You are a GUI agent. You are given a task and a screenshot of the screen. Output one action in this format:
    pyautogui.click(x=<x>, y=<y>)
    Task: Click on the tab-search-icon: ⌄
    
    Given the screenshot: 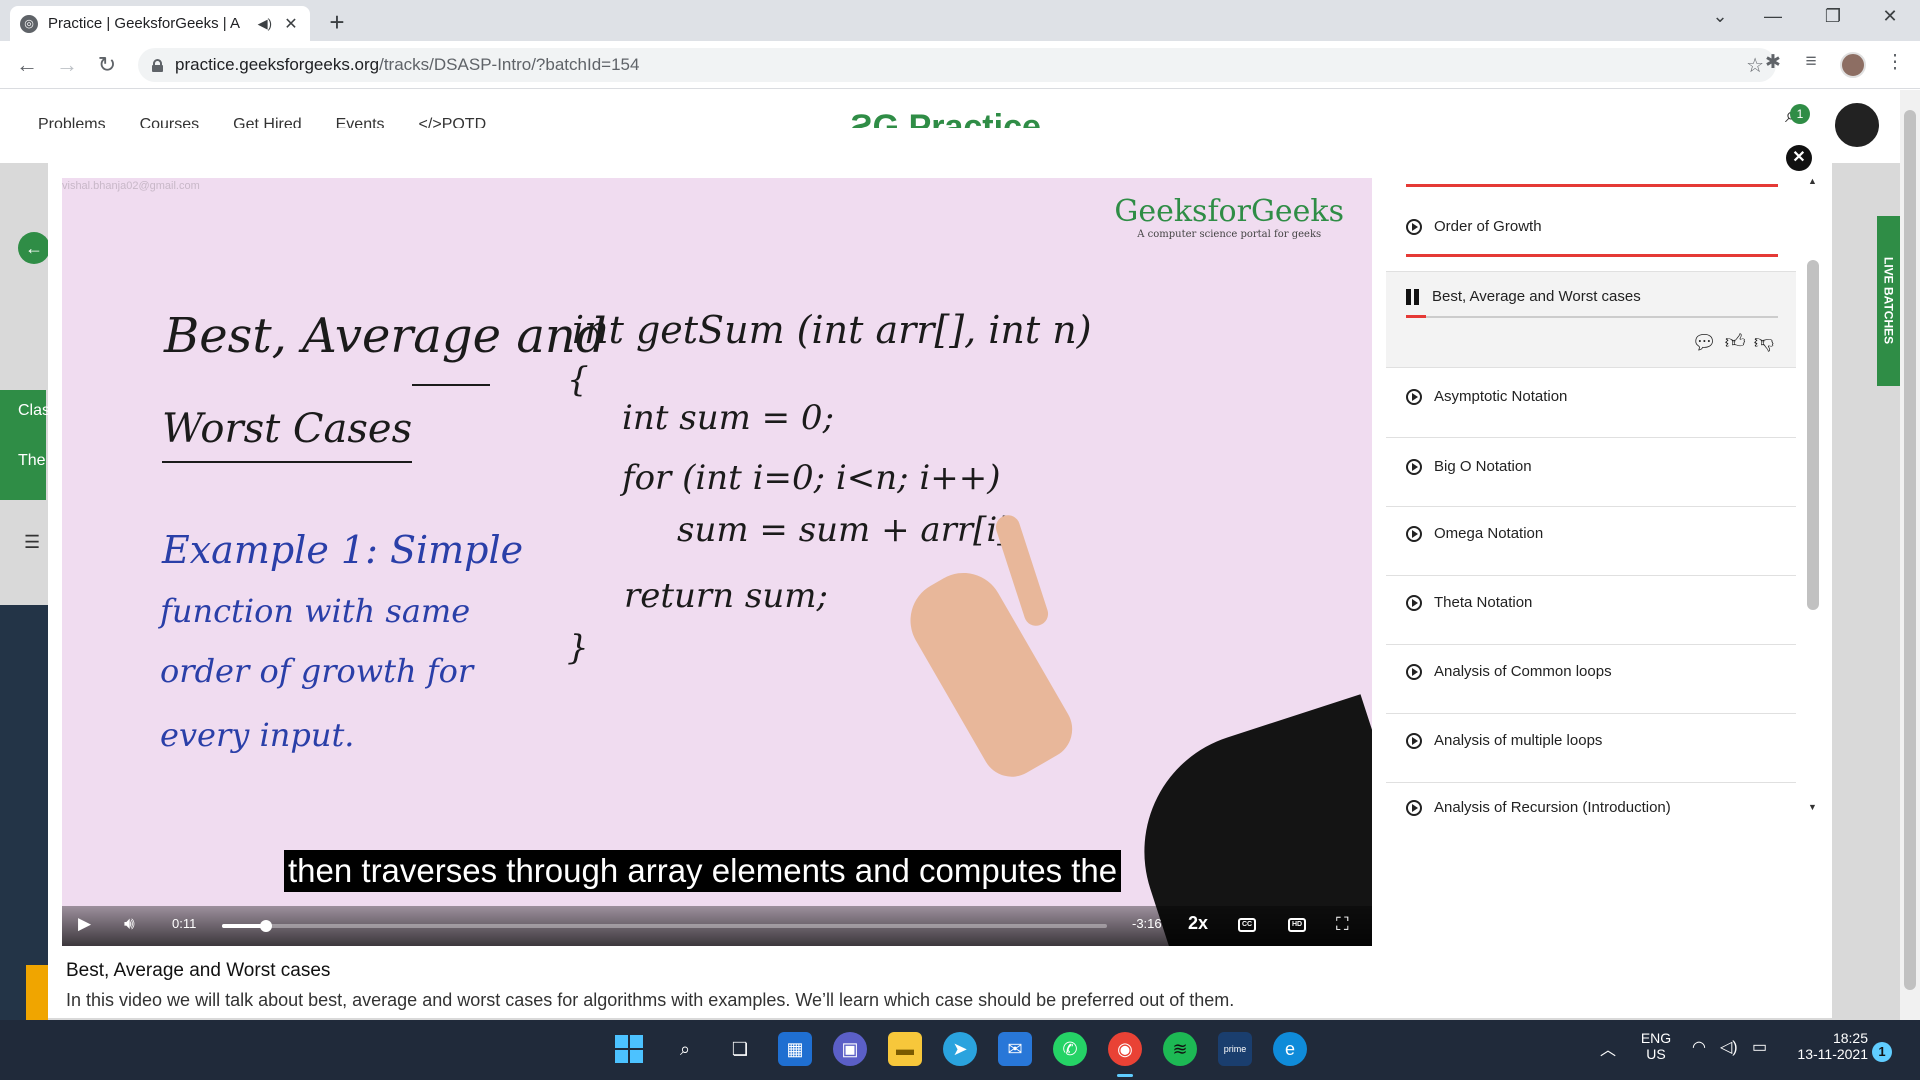 What is the action you would take?
    pyautogui.click(x=1720, y=16)
    